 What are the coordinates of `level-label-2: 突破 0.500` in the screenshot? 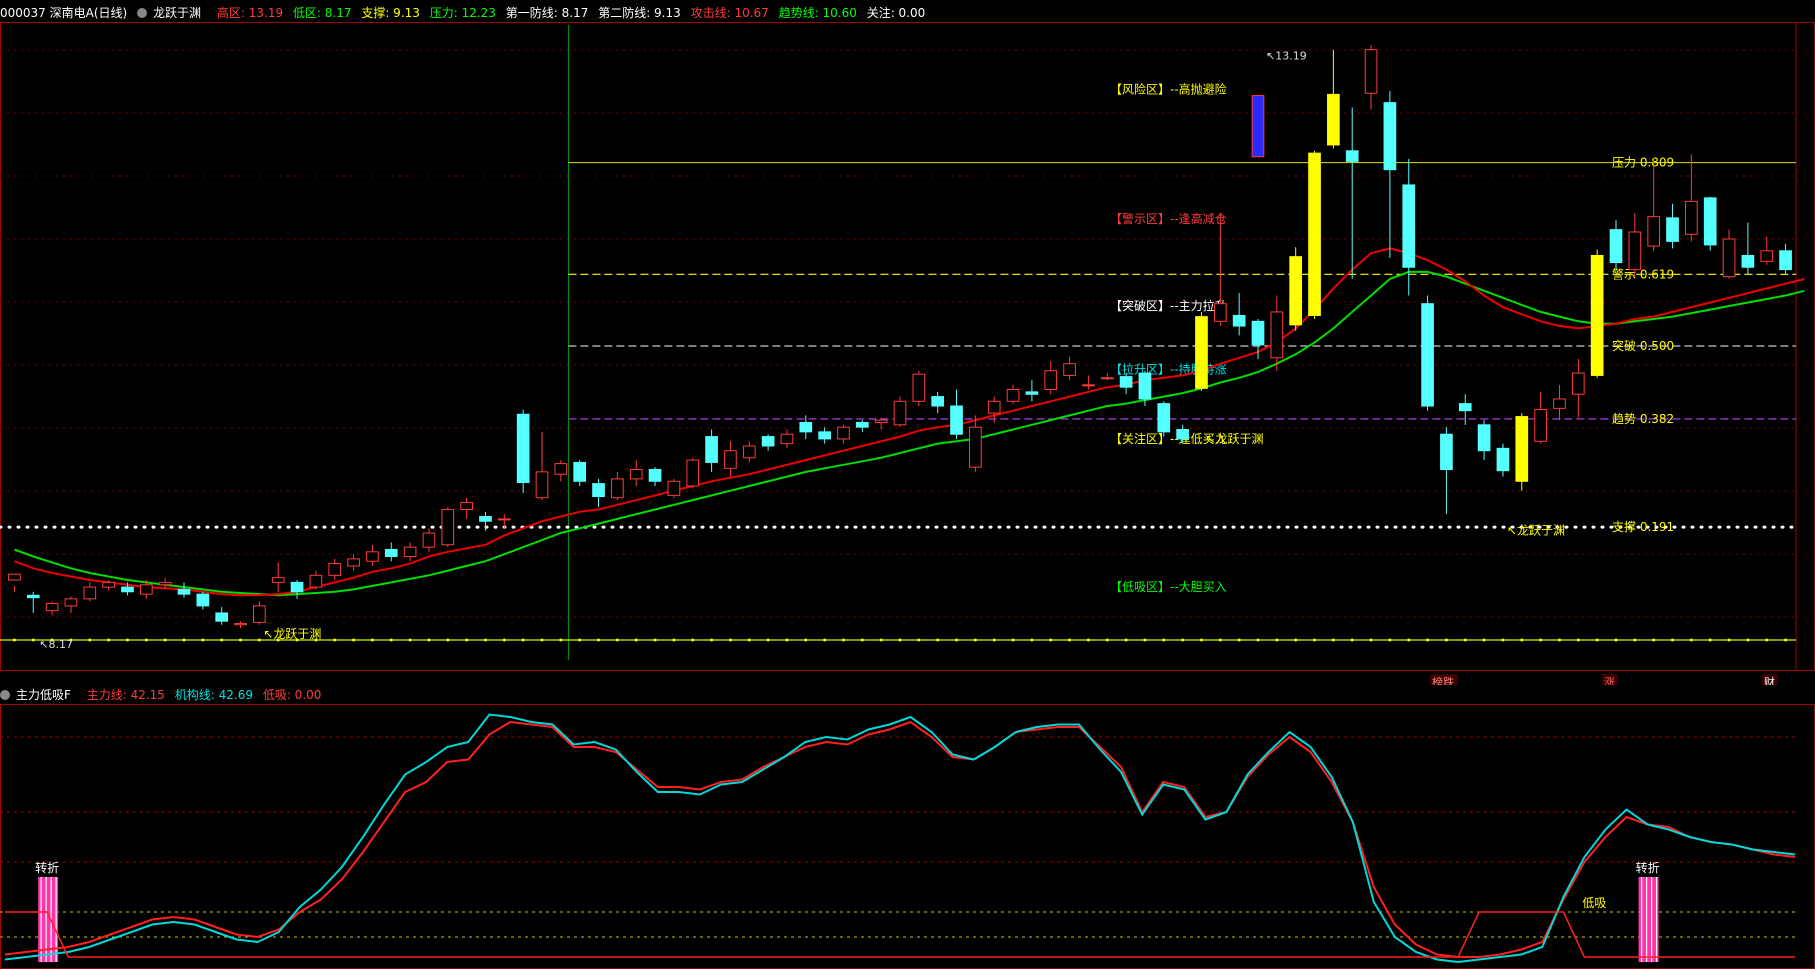 It's located at (1643, 345).